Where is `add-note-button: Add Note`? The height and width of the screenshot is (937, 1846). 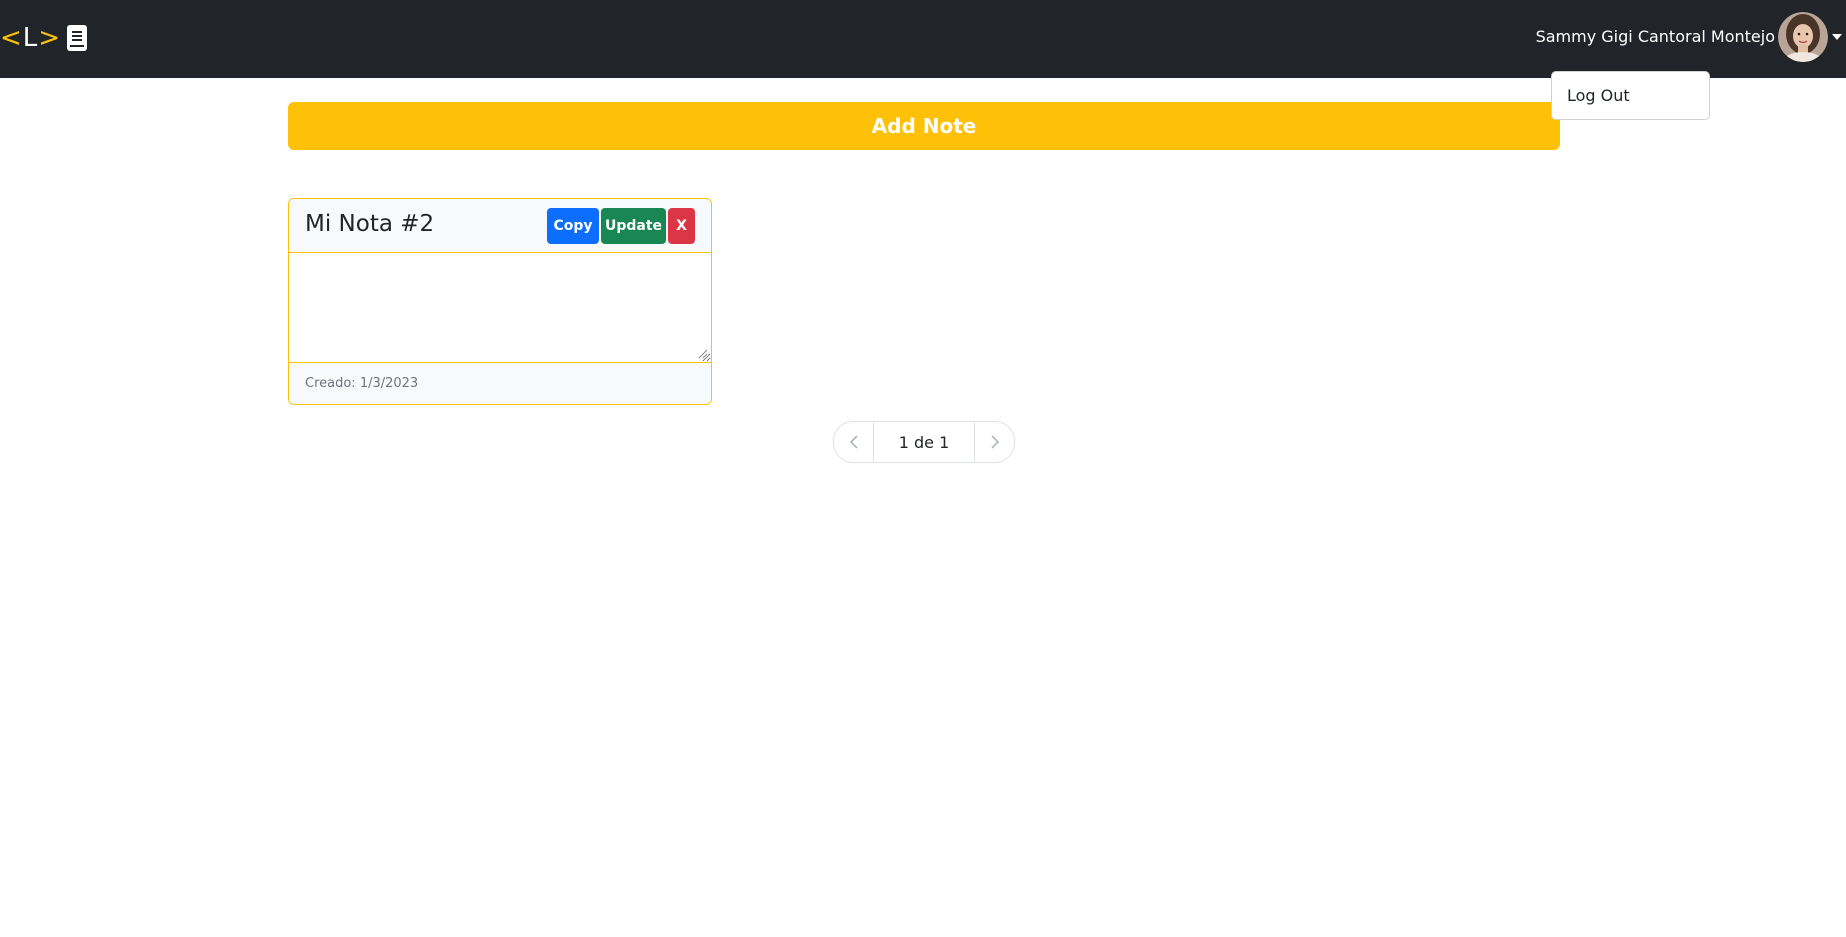
add-note-button: Add Note is located at coordinates (924, 126).